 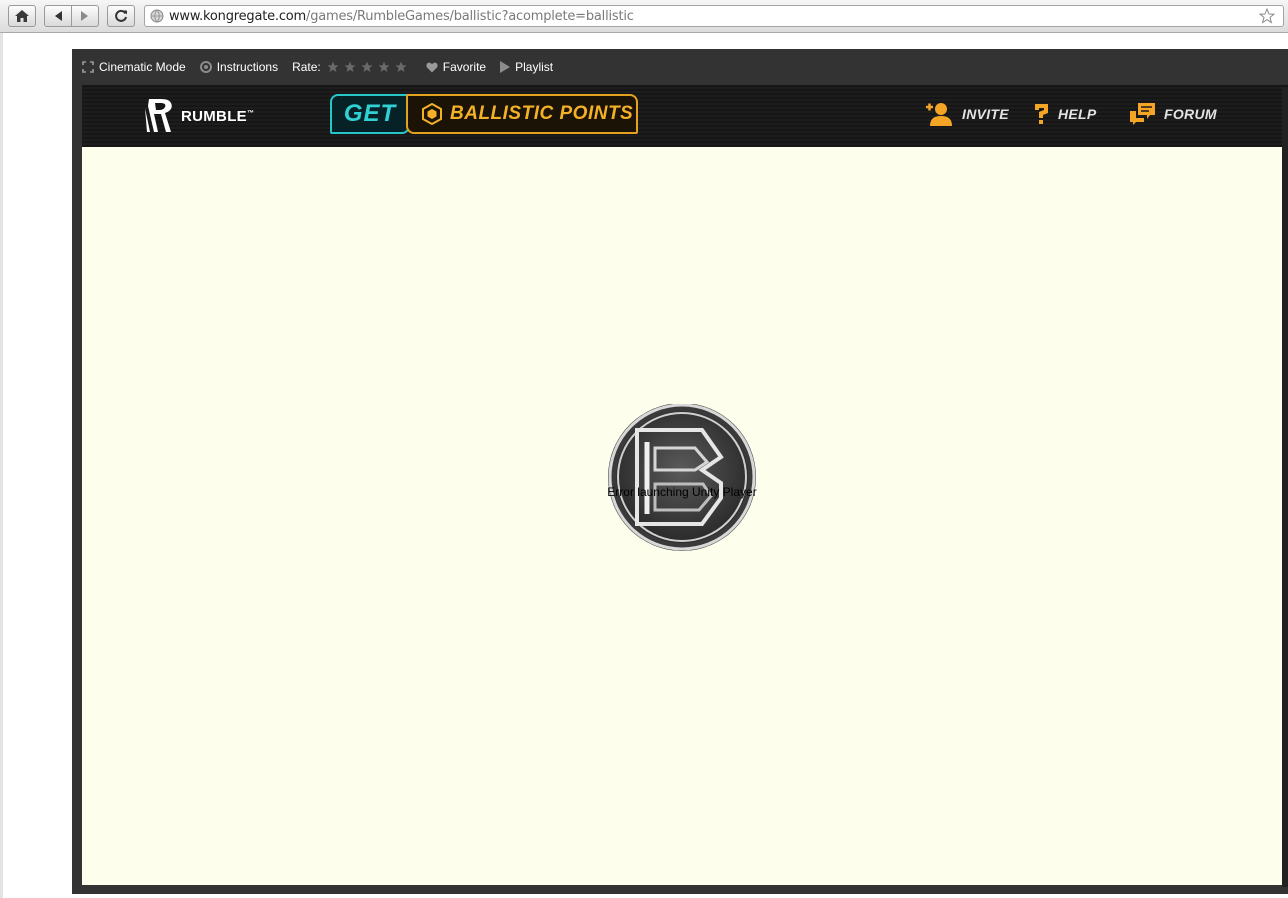 I want to click on rating-stars, so click(x=369, y=67).